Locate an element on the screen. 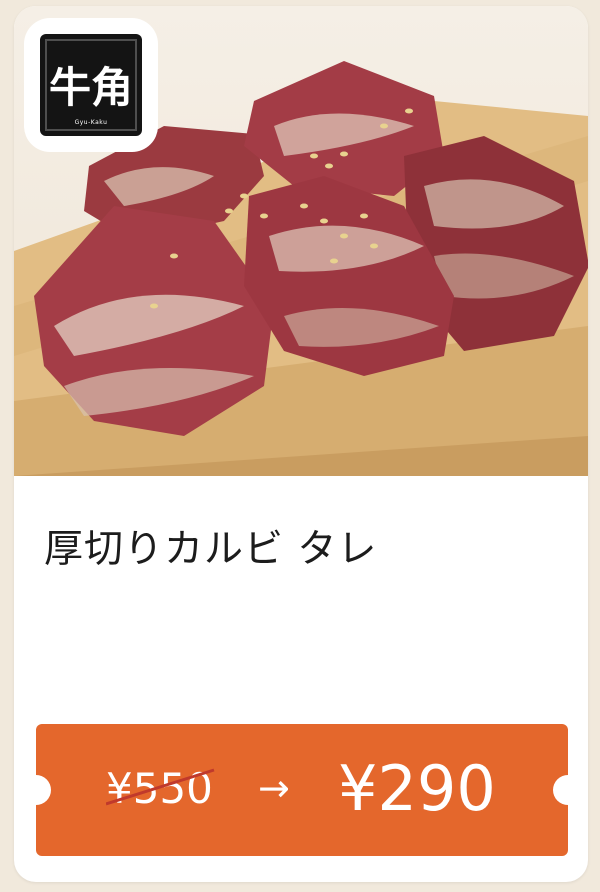 Image resolution: width=600 pixels, height=892 pixels. svg-text: 牛角 is located at coordinates (91, 87).